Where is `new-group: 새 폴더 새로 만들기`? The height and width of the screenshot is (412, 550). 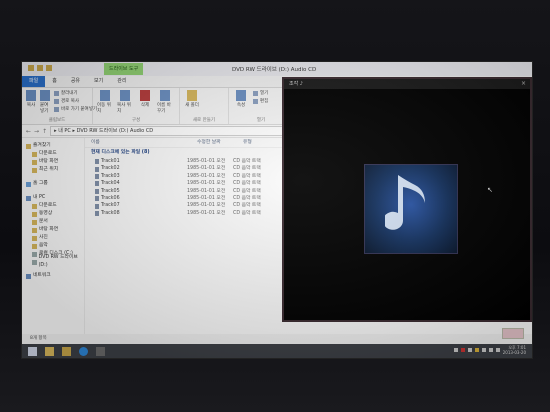
new-group: 새 폴더 새로 만들기 is located at coordinates (204, 106).